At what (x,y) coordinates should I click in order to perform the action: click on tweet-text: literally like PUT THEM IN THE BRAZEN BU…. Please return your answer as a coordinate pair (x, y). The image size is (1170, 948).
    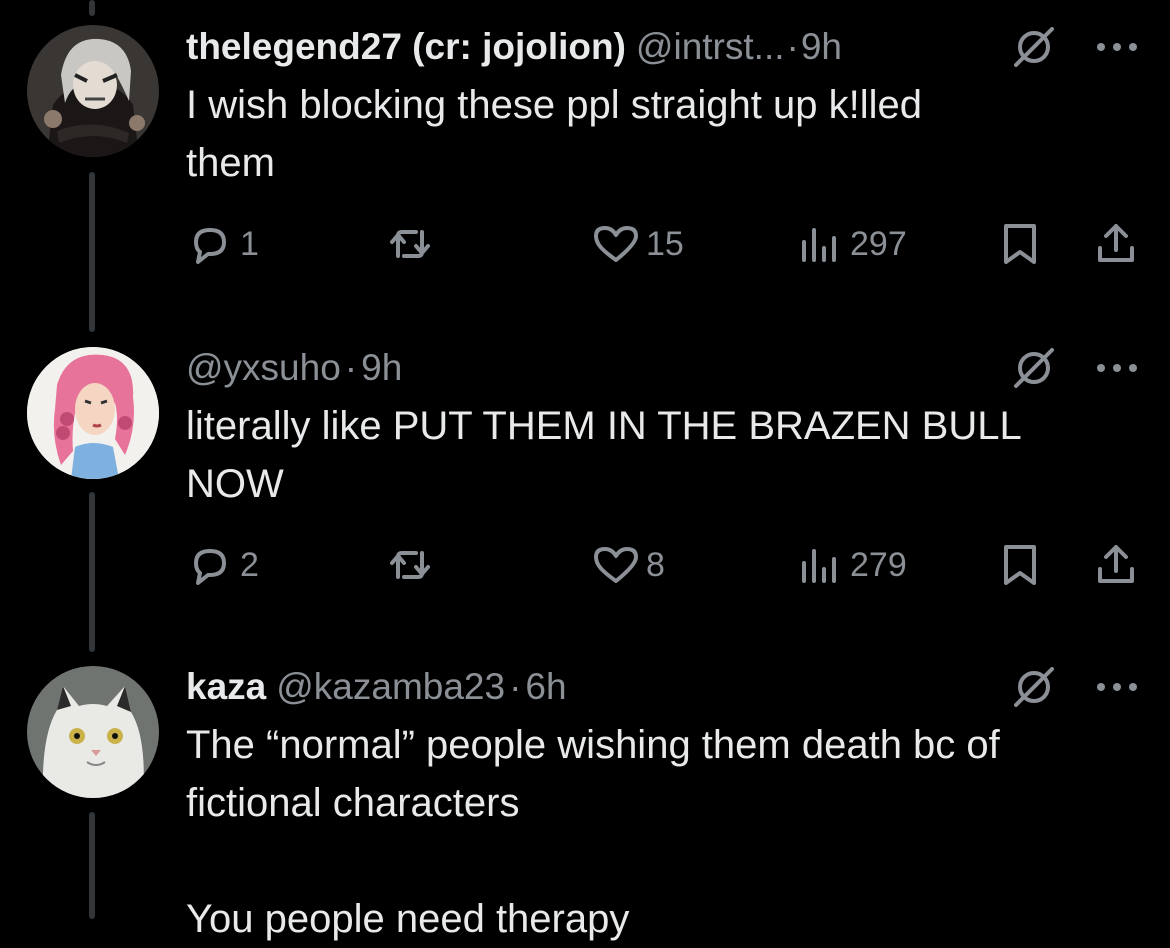
    Looking at the image, I should click on (604, 455).